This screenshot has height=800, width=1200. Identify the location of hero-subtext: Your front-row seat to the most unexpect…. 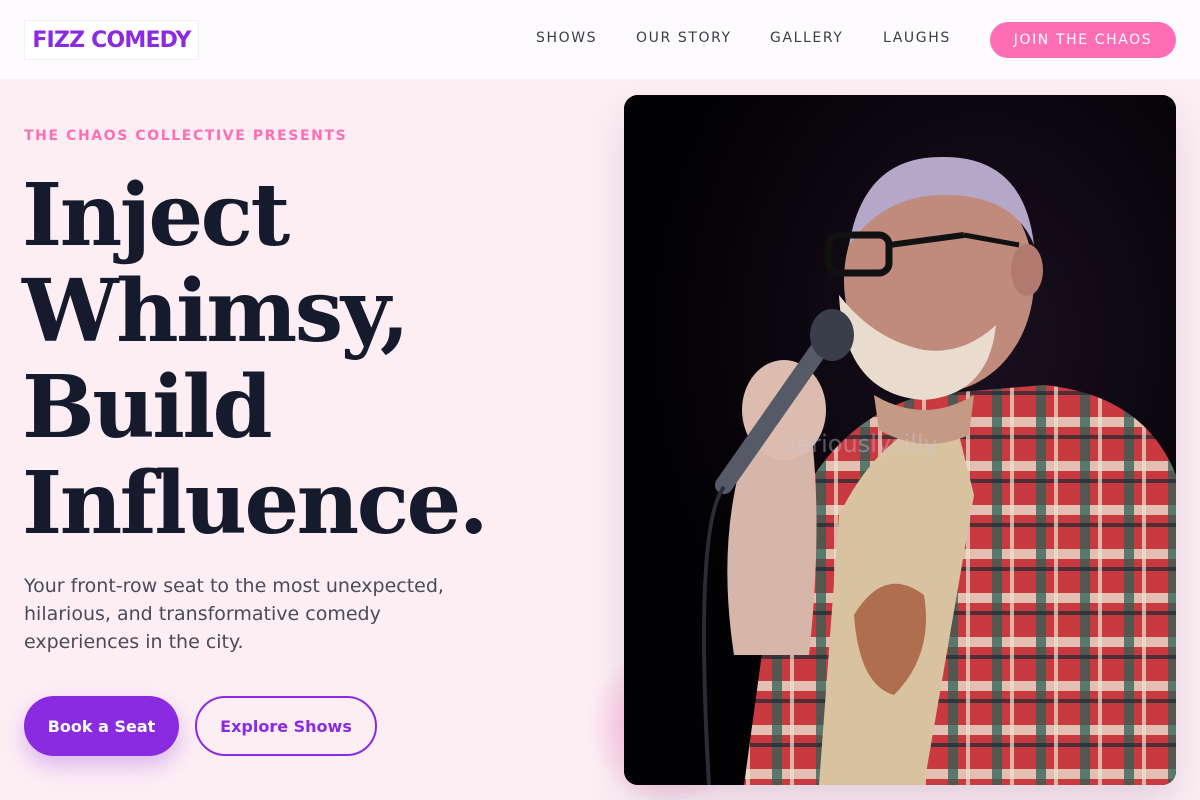
(234, 614).